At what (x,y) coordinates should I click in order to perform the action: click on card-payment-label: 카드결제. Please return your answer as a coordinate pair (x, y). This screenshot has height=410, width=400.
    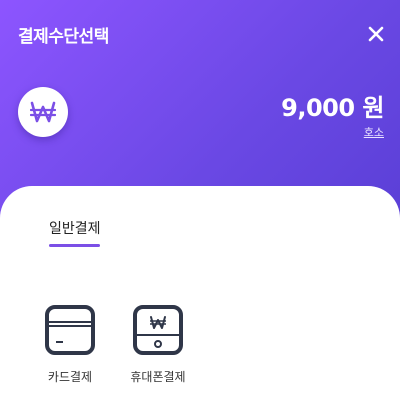
    Looking at the image, I should click on (70, 377).